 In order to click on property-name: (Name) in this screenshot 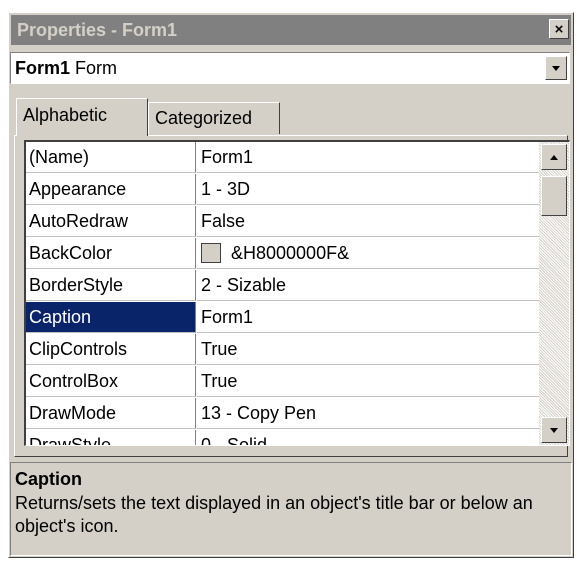, I will do `click(111, 157)`.